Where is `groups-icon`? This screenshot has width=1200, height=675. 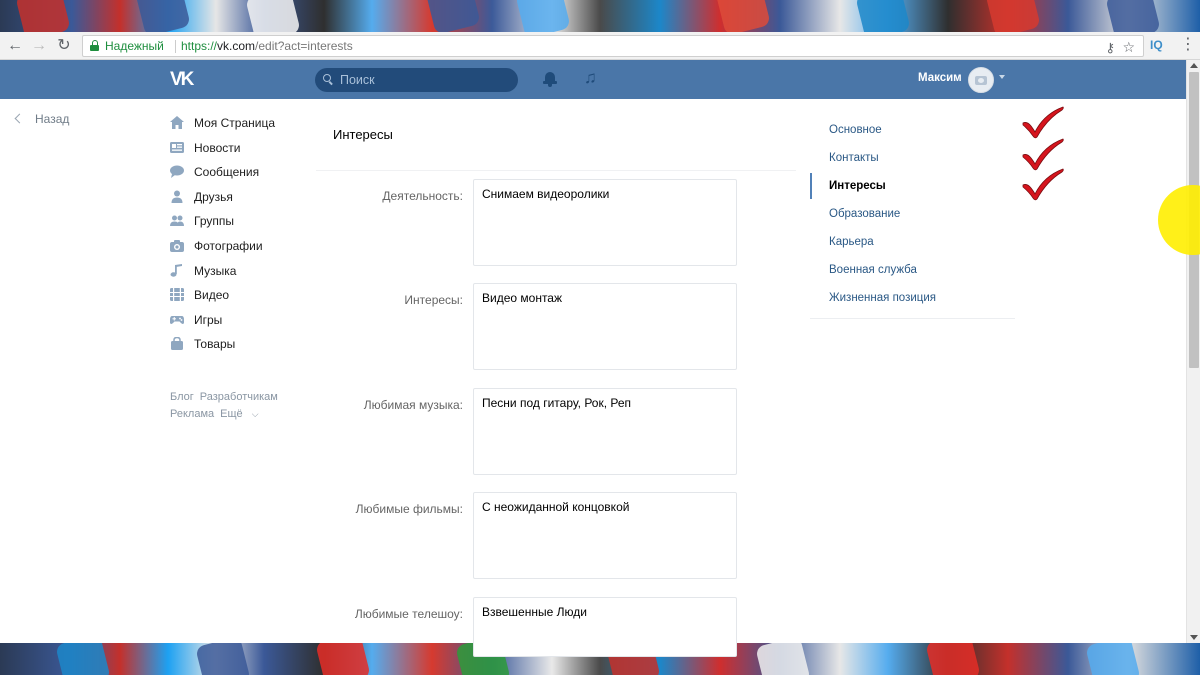
groups-icon is located at coordinates (177, 221).